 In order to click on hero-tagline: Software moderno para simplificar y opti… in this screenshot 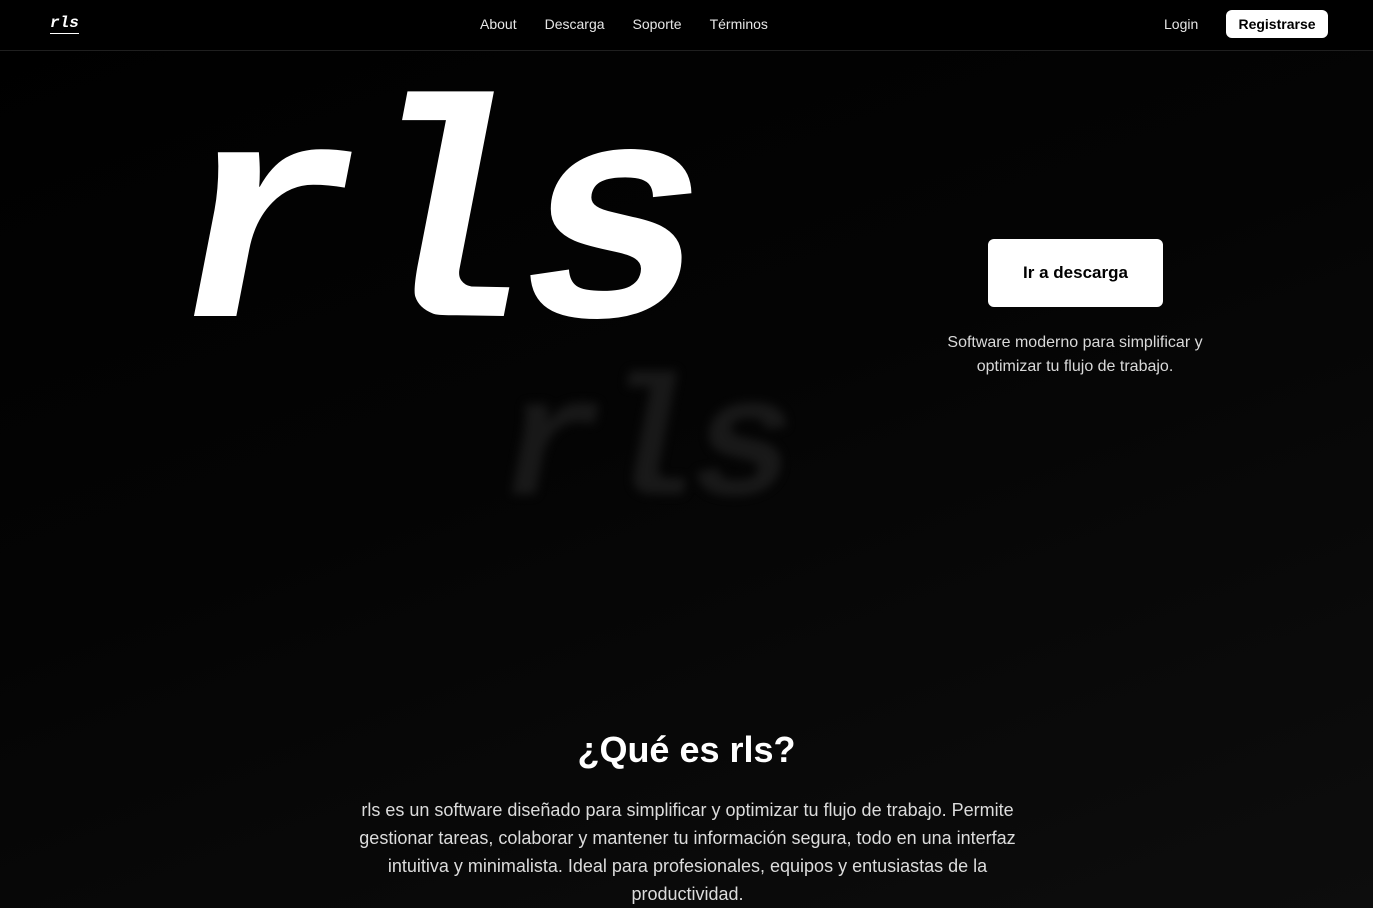, I will do `click(1075, 354)`.